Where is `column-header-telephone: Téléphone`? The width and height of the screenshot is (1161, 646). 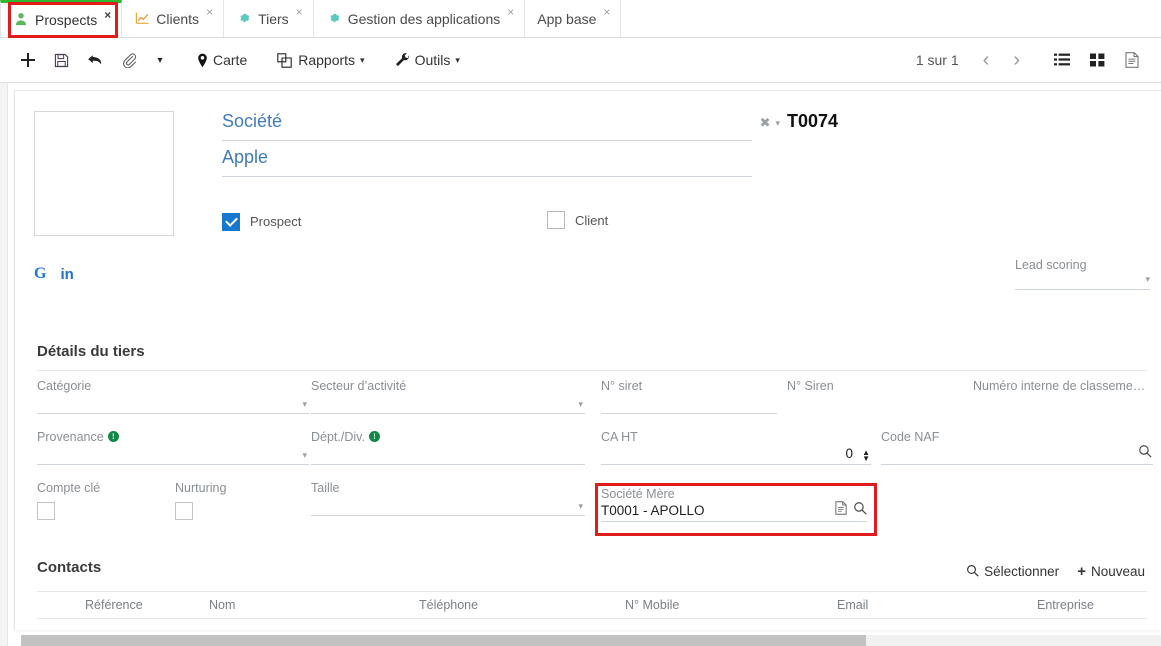
column-header-telephone: Téléphone is located at coordinates (448, 605).